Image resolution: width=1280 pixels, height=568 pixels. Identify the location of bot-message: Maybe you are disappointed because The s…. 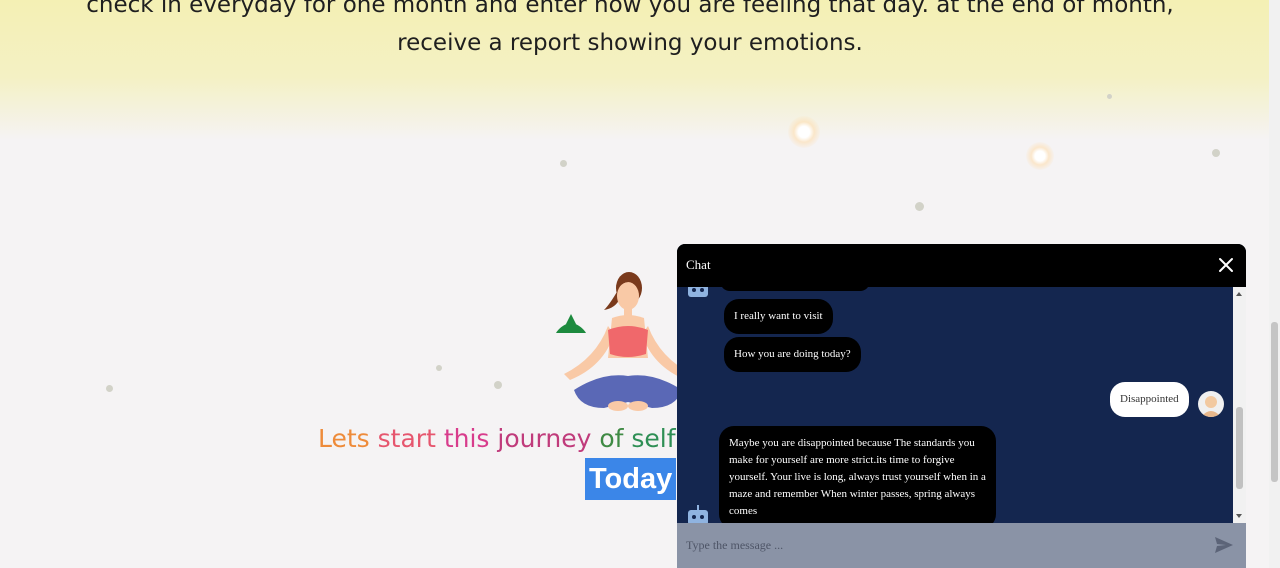
(857, 474).